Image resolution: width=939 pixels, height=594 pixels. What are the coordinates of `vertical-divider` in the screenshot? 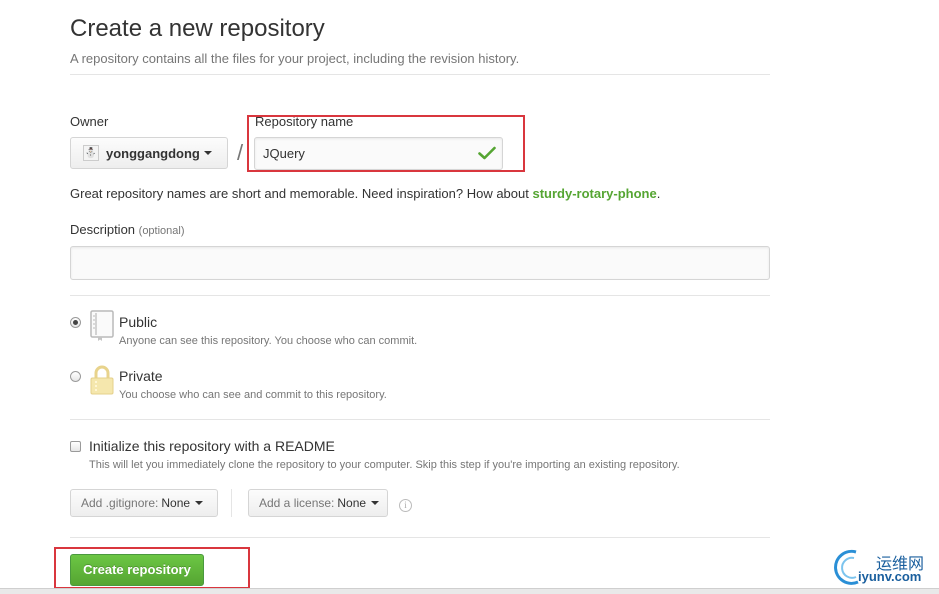 It's located at (231, 503).